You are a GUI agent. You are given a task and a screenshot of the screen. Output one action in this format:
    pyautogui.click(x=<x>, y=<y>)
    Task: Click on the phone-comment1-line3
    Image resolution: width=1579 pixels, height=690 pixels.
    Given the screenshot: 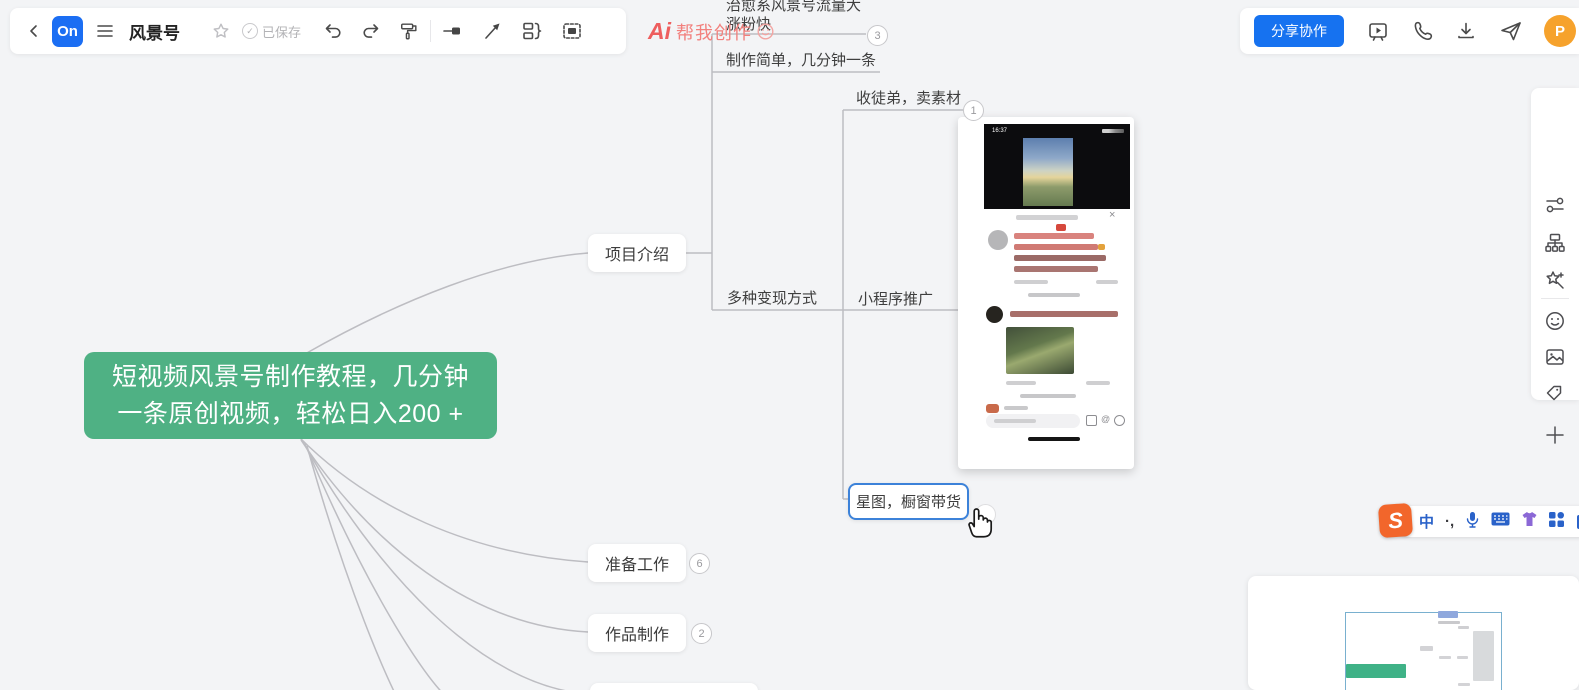 What is the action you would take?
    pyautogui.click(x=1060, y=258)
    